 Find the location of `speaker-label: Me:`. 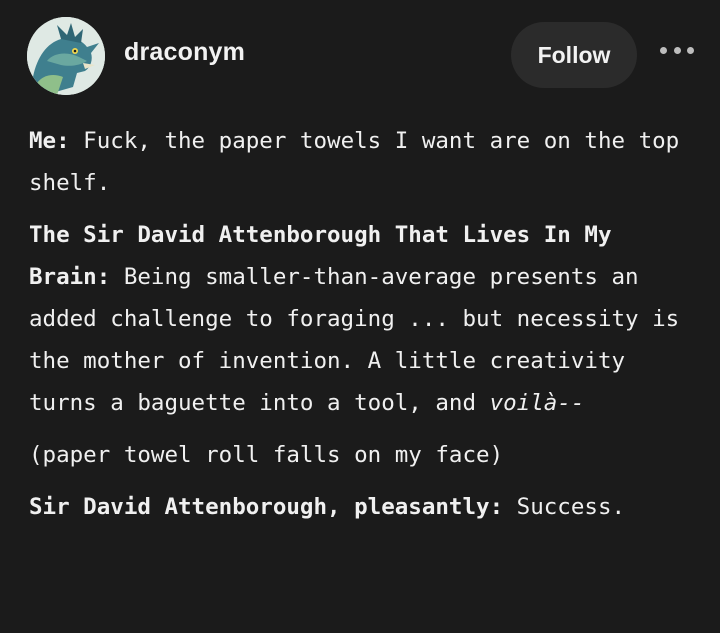

speaker-label: Me: is located at coordinates (49, 141).